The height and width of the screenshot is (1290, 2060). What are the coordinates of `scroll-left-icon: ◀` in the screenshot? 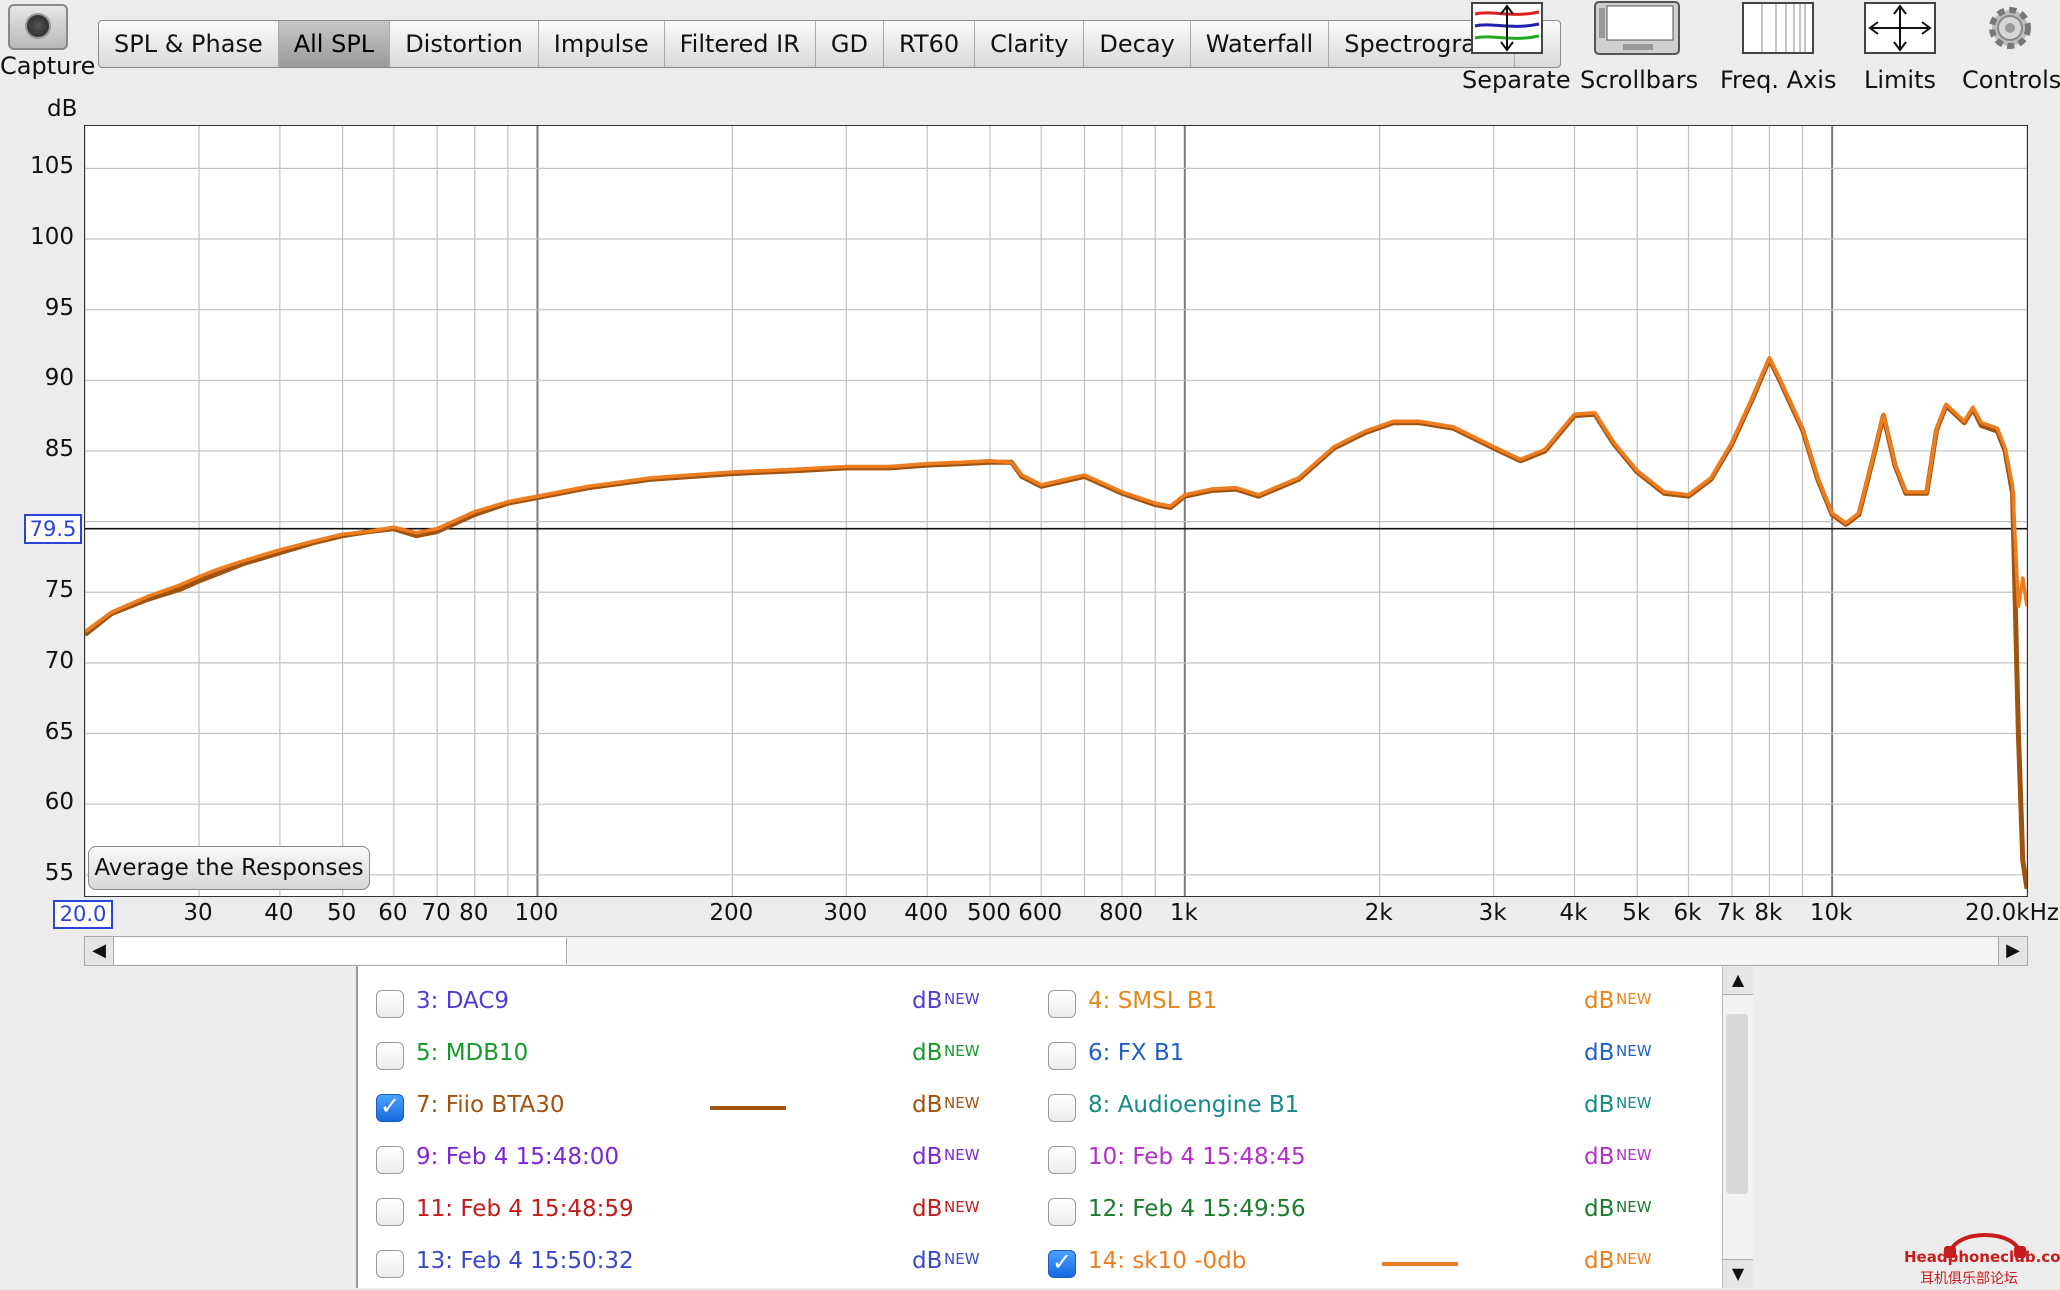 It's located at (99, 951).